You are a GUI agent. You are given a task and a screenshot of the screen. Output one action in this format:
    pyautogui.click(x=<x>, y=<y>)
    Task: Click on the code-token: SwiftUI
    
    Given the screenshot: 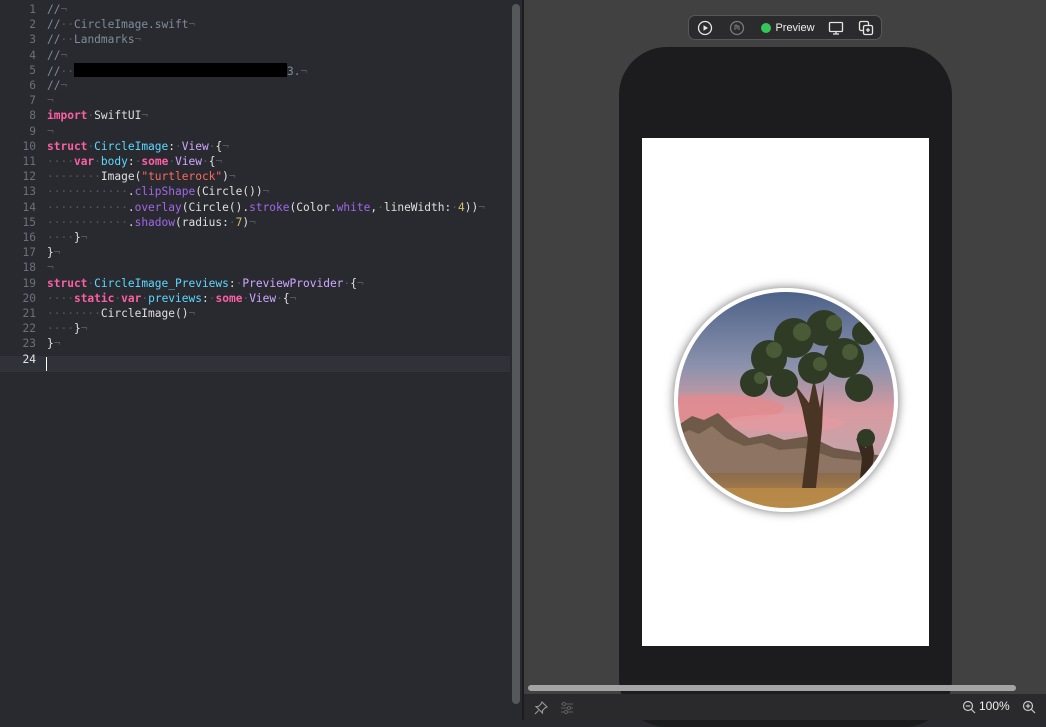 What is the action you would take?
    pyautogui.click(x=118, y=116)
    